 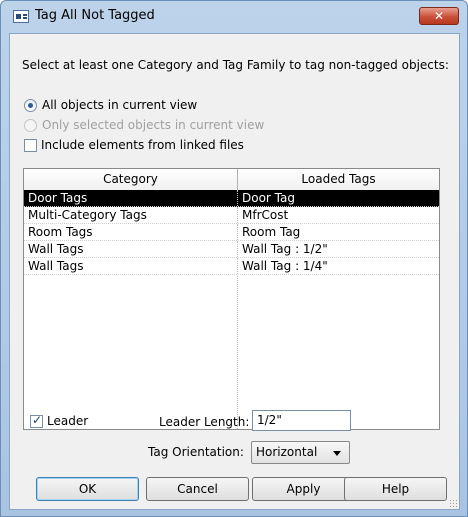 What do you see at coordinates (131, 232) in the screenshot?
I see `category-cell: Room Tags` at bounding box center [131, 232].